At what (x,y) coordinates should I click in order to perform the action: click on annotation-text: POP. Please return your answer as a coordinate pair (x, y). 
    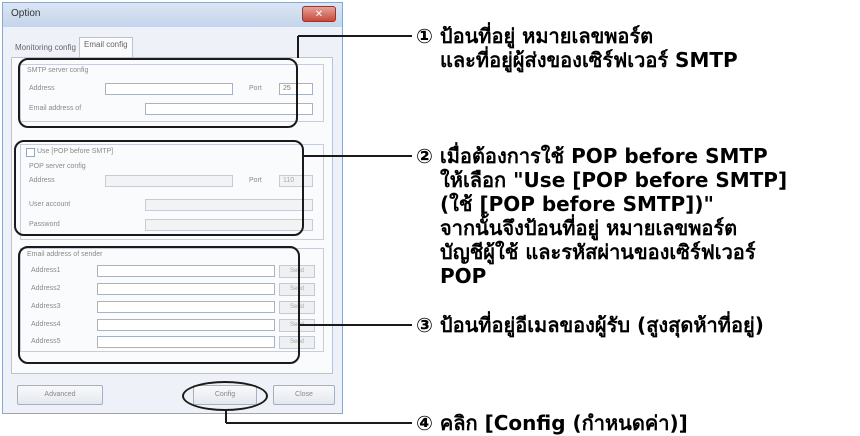
    Looking at the image, I should click on (463, 276).